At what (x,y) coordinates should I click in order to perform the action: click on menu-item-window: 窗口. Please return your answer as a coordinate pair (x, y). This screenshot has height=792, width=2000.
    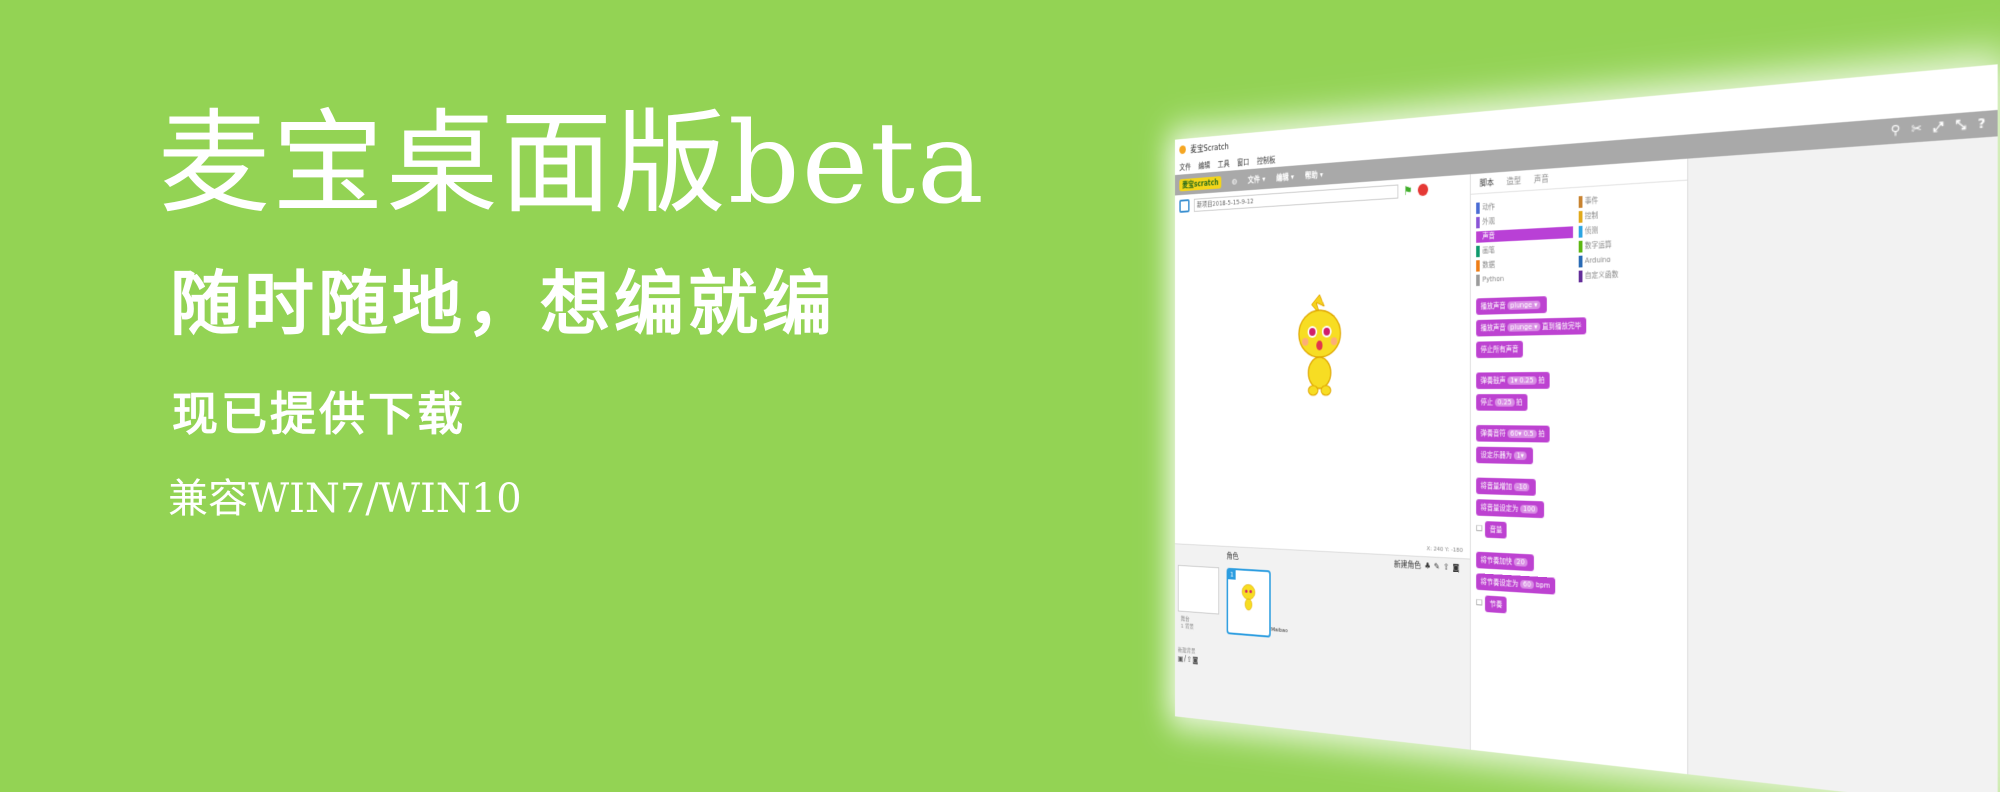
    Looking at the image, I should click on (1243, 161).